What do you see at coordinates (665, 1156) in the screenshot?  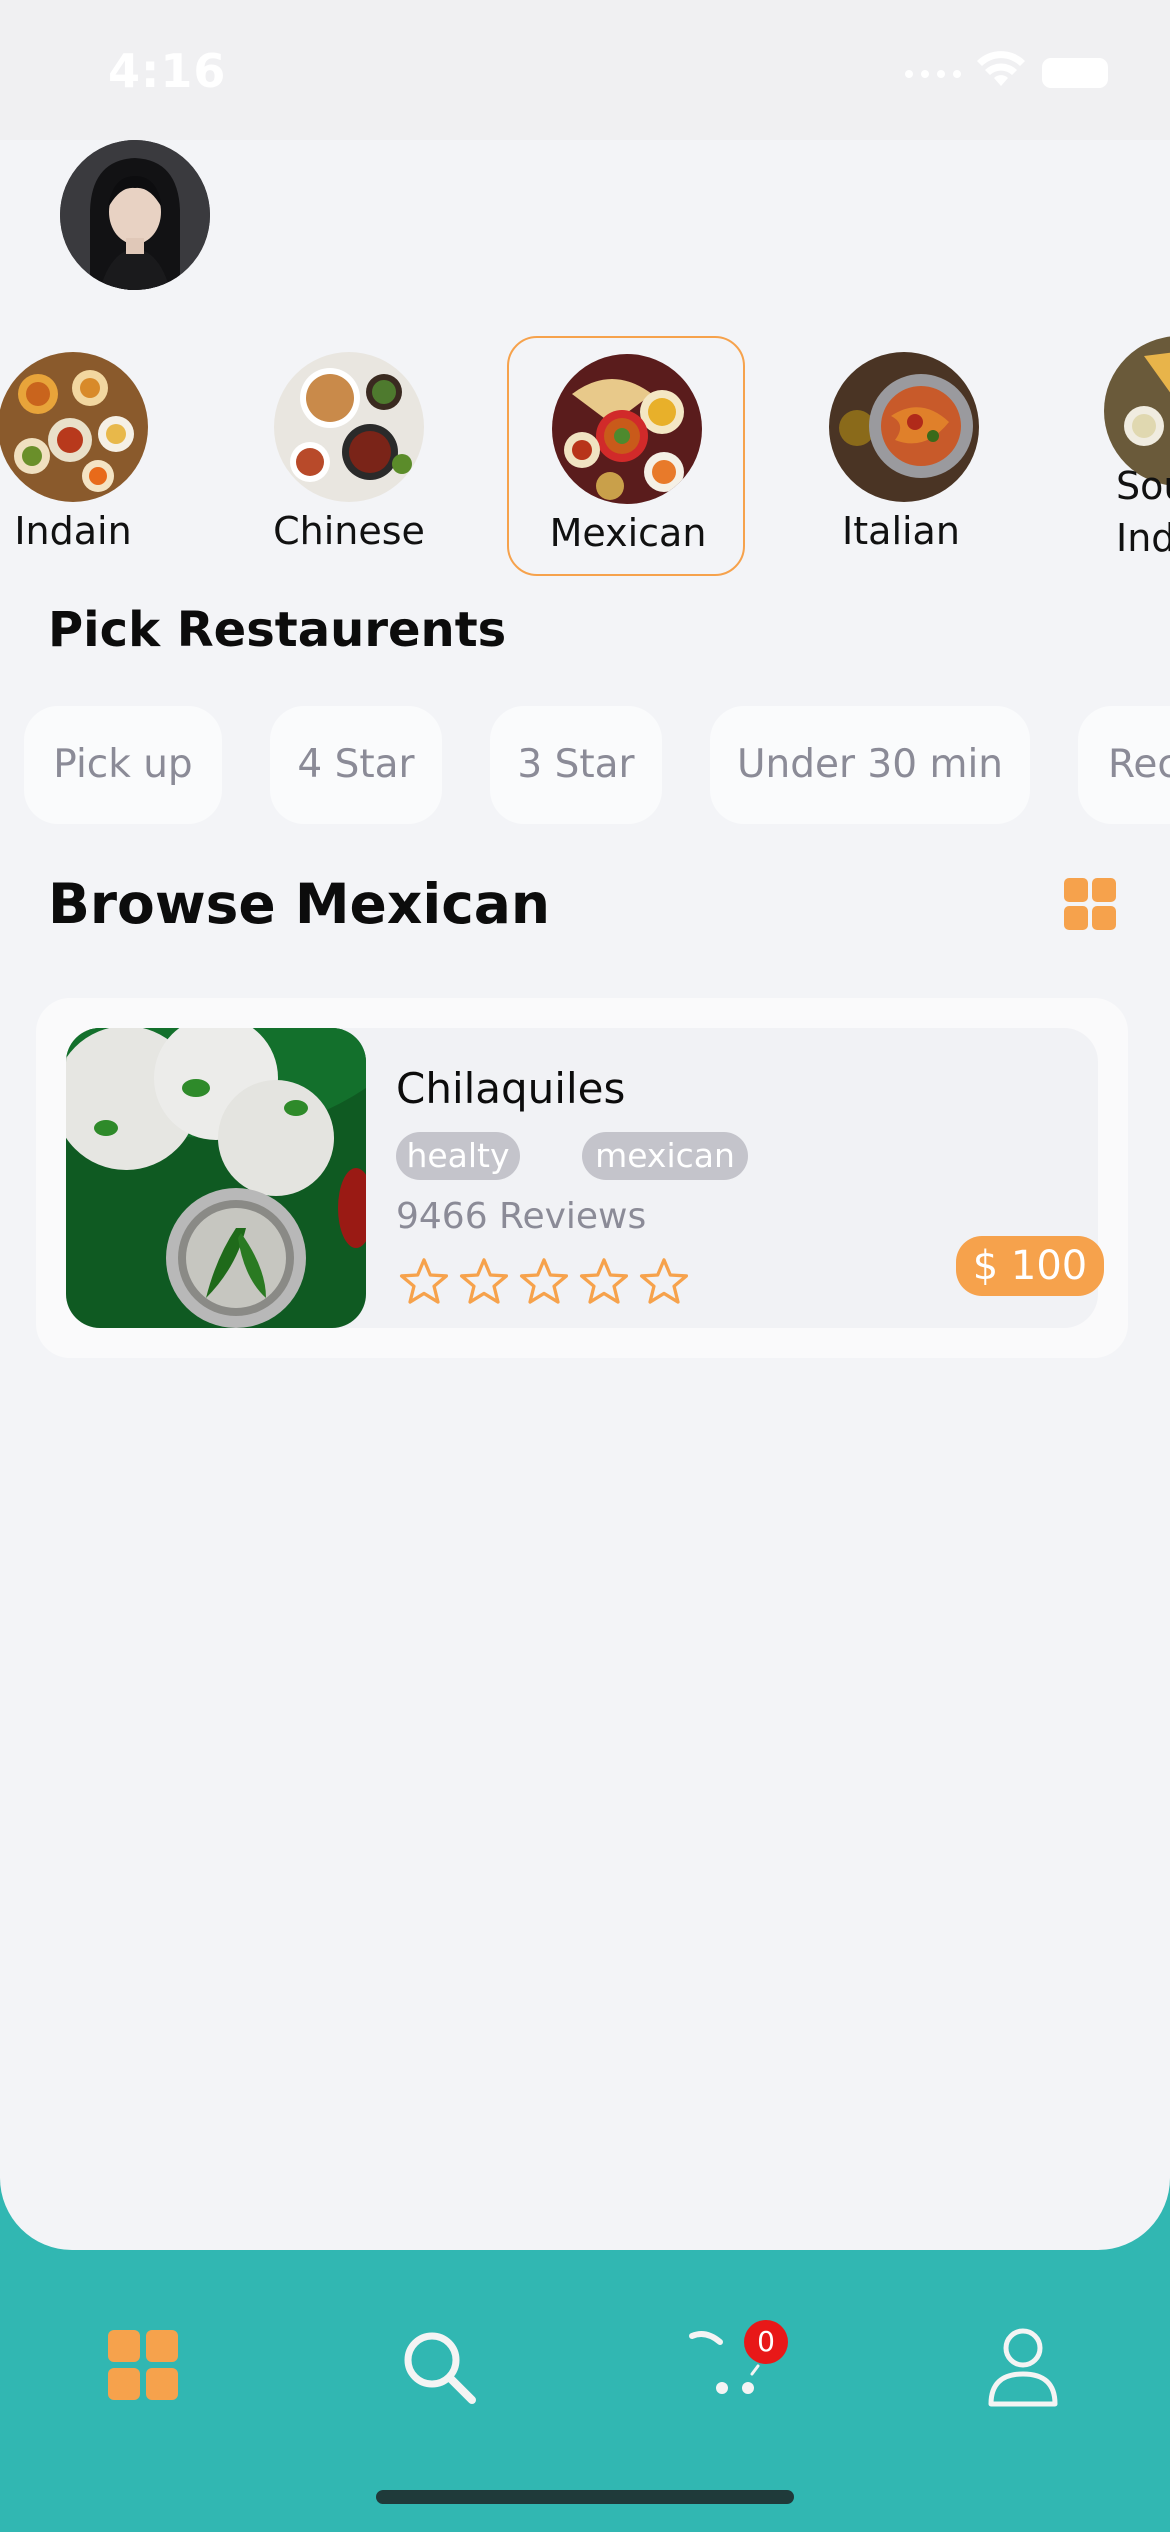 I see `dish-tag-mexican: mexican` at bounding box center [665, 1156].